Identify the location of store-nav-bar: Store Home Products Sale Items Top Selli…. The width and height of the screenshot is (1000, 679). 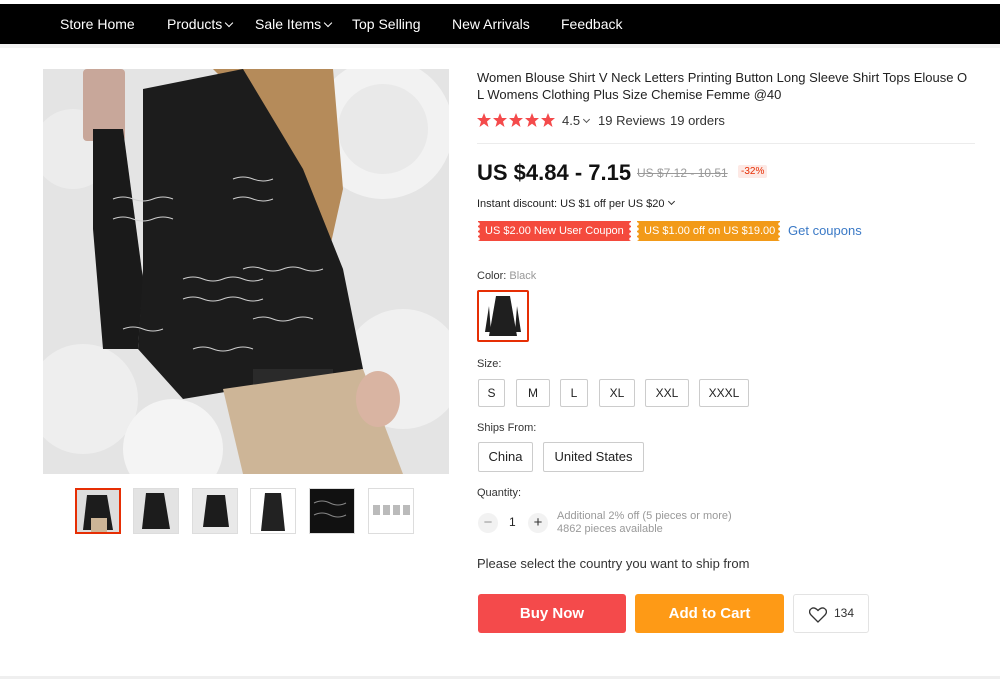
(500, 24).